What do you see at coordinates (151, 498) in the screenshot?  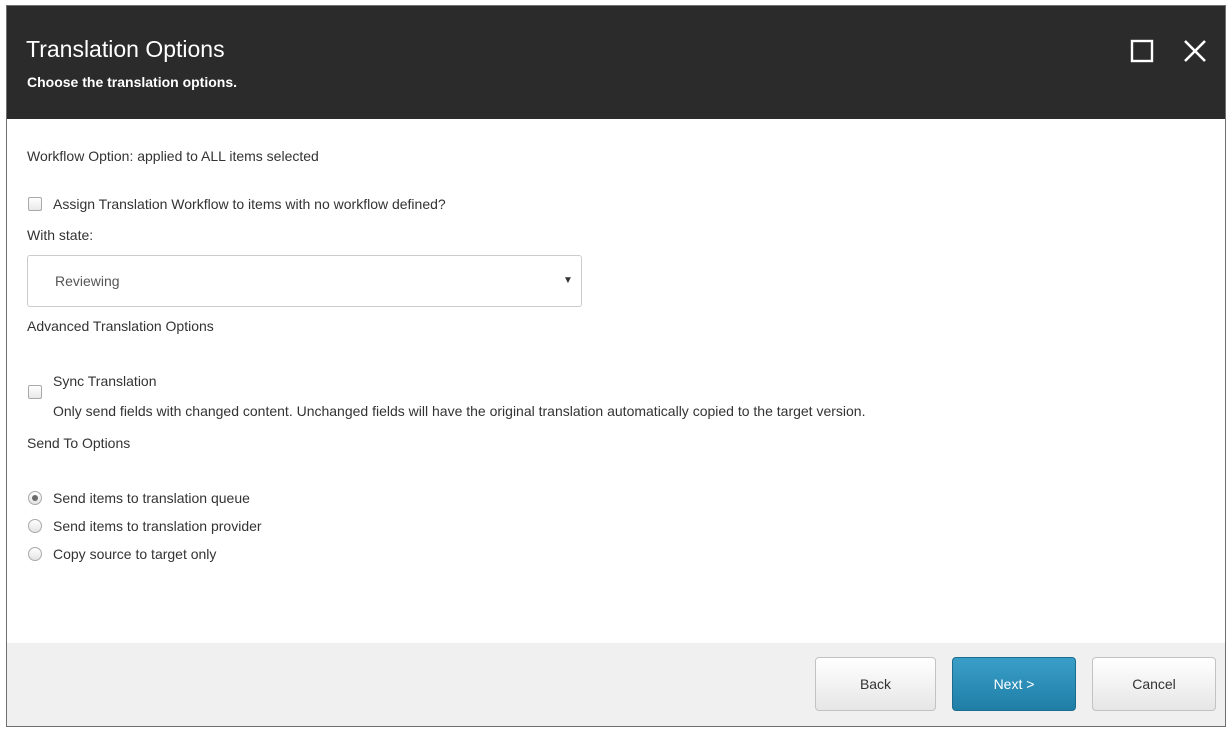 I see `radio-translation-queue-label: Send items to translation queue` at bounding box center [151, 498].